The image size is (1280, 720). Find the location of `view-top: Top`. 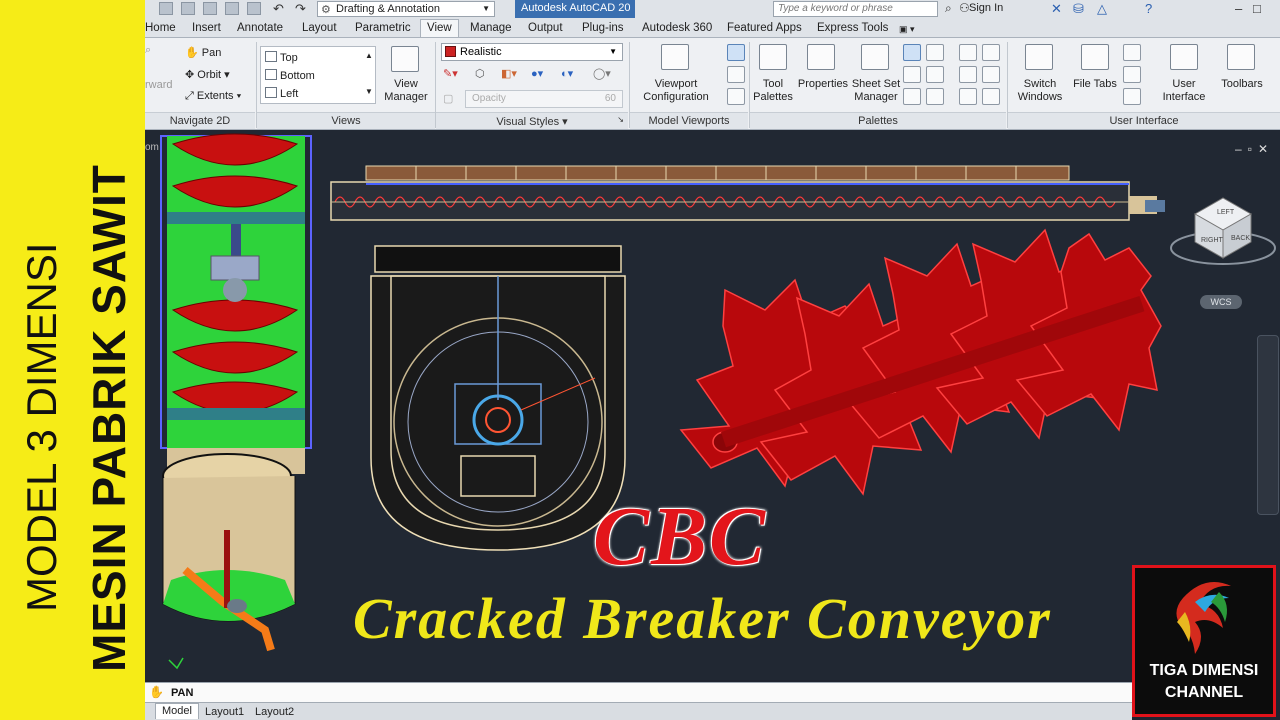

view-top: Top is located at coordinates (281, 57).